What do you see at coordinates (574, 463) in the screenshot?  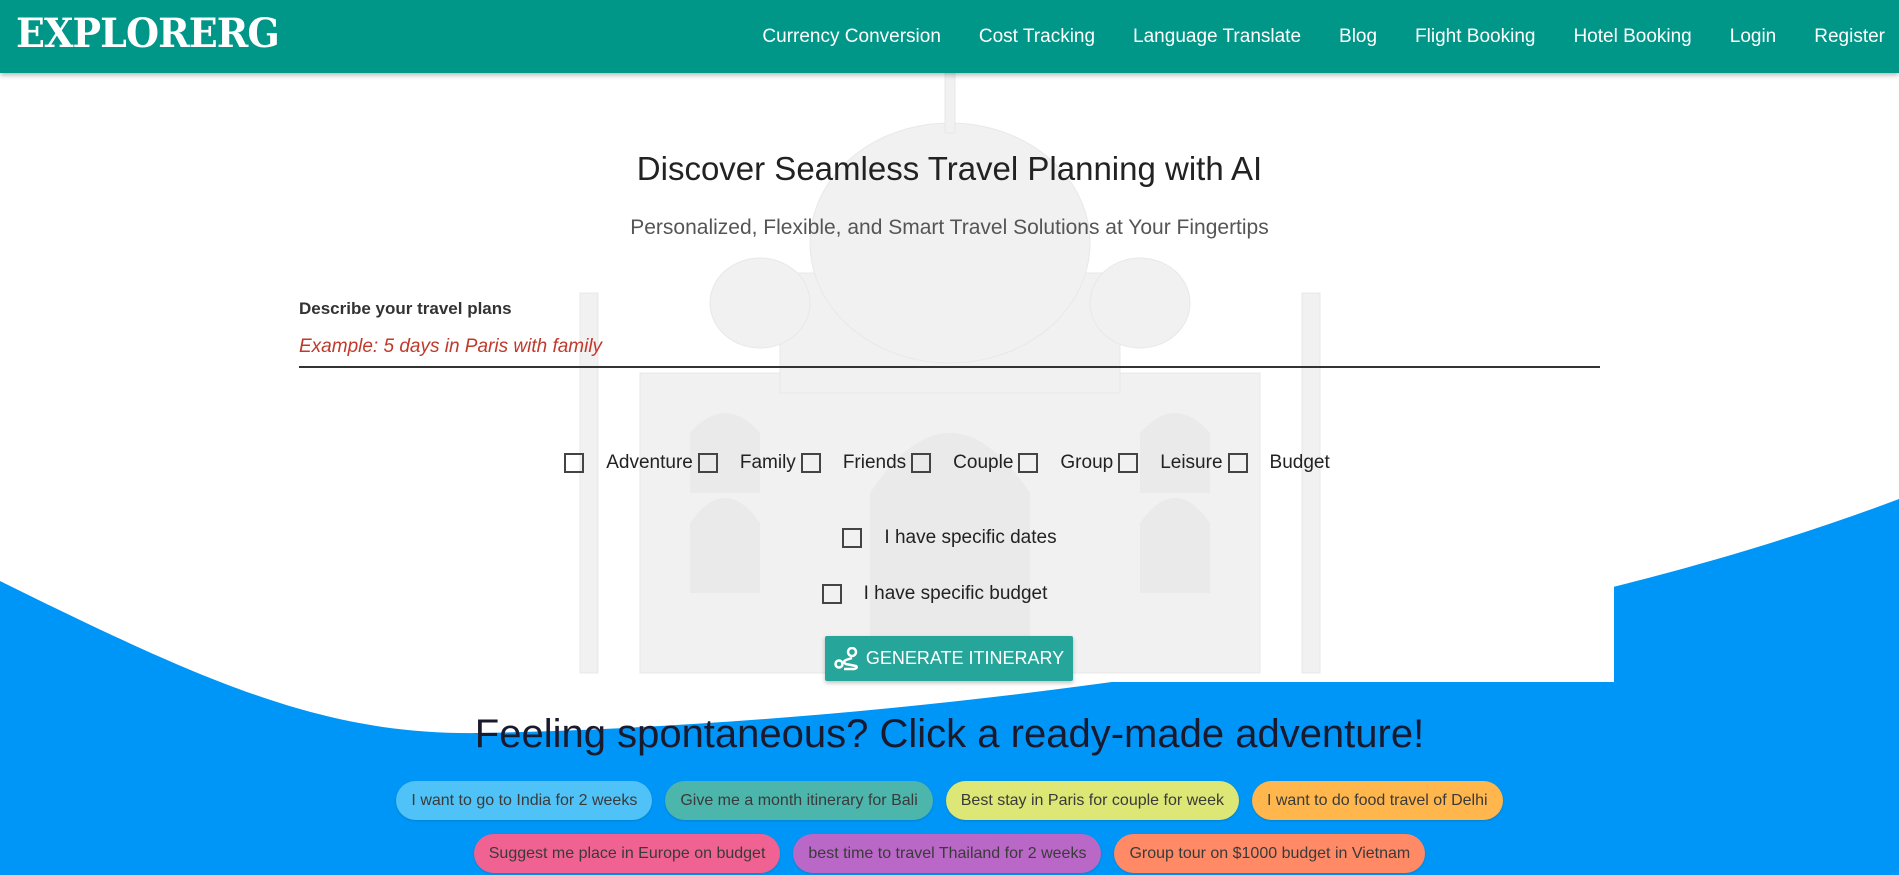 I see `checkbox-adventure` at bounding box center [574, 463].